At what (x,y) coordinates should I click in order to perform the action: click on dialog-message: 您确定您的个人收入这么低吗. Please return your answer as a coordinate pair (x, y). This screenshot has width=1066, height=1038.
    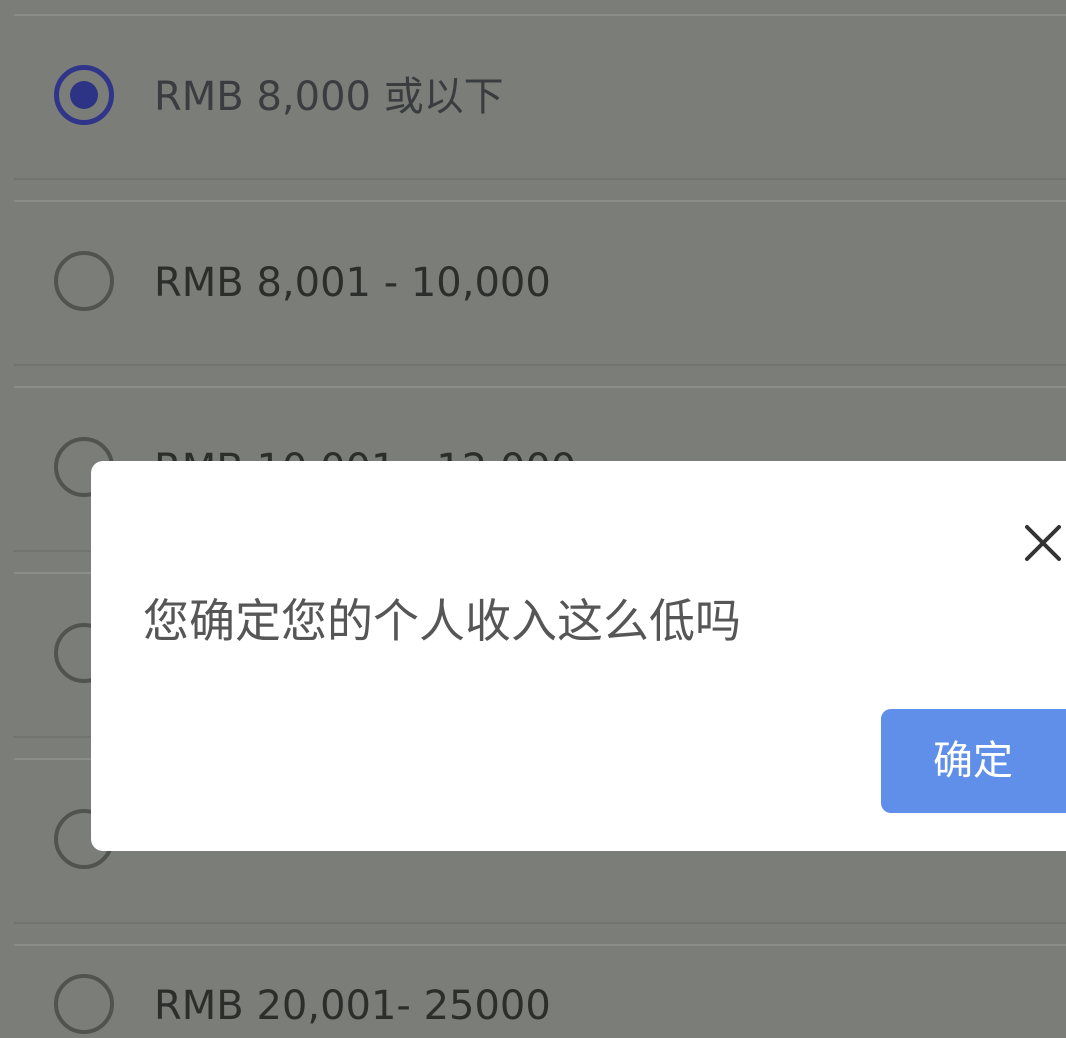
    Looking at the image, I should click on (442, 621).